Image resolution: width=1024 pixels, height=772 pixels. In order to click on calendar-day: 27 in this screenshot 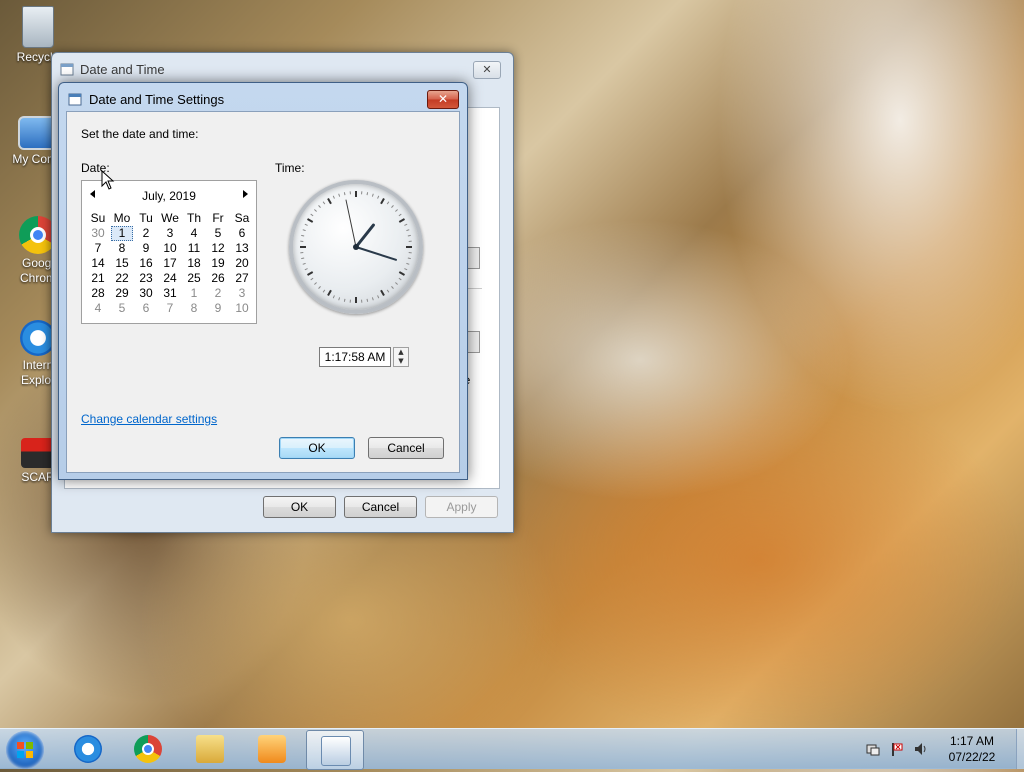, I will do `click(242, 278)`.